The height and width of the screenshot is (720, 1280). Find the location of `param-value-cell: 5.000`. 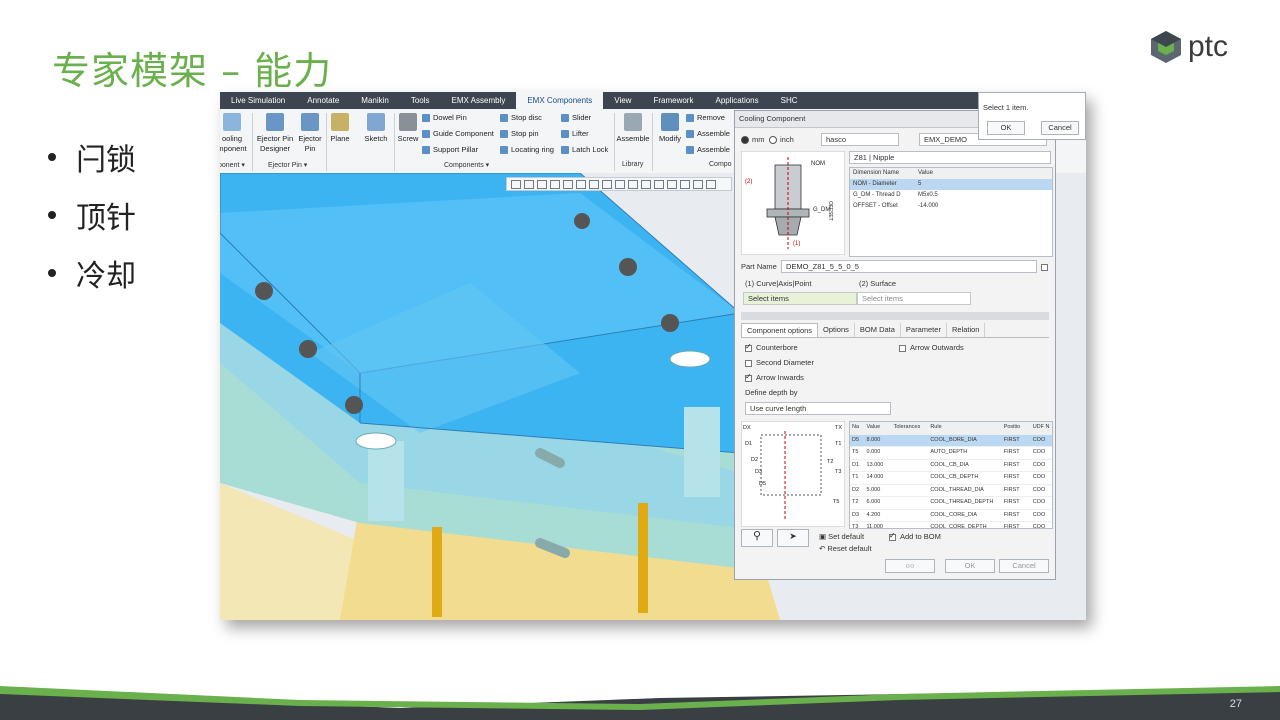

param-value-cell: 5.000 is located at coordinates (878, 491).